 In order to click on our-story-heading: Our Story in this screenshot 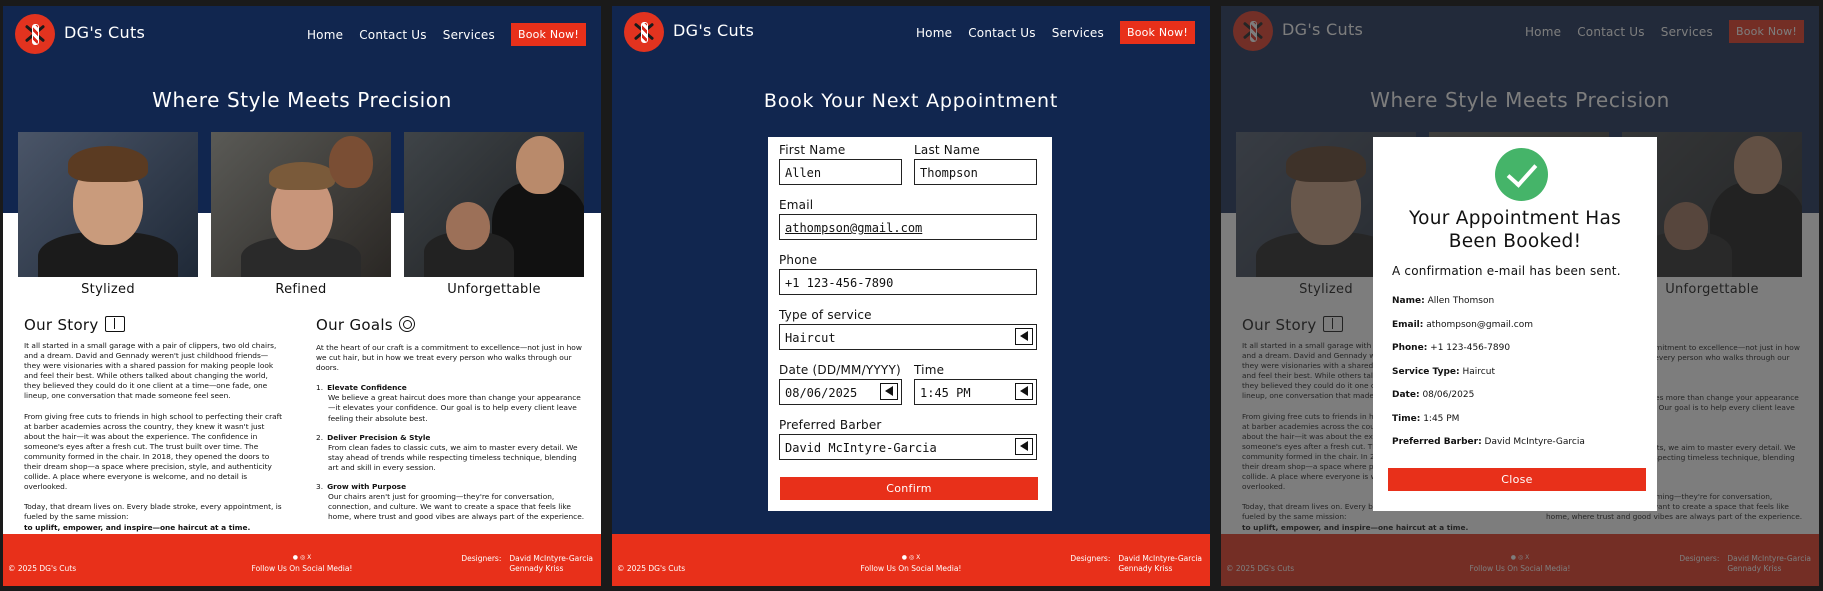, I will do `click(74, 325)`.